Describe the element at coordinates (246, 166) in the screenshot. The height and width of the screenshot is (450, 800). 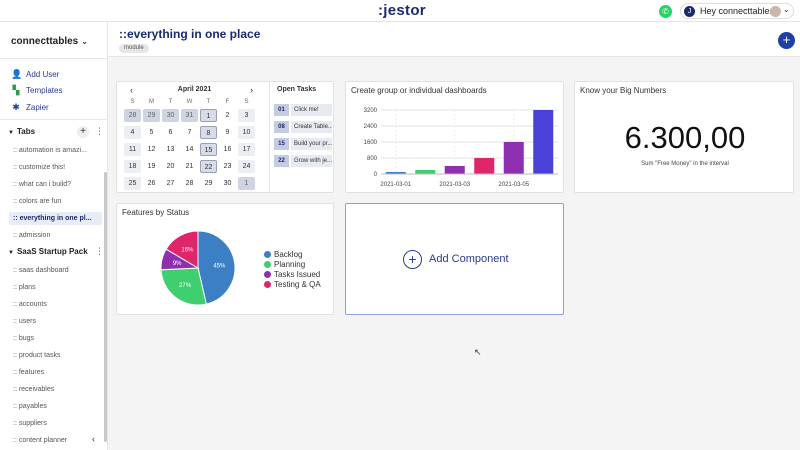
I see `calendar-day: 24` at that location.